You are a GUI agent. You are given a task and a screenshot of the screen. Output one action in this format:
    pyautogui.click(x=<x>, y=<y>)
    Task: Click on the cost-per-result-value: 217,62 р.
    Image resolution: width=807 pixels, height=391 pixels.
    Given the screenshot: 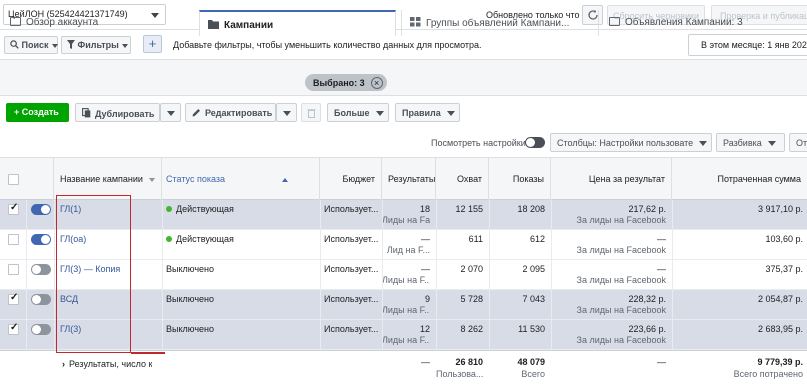 What is the action you would take?
    pyautogui.click(x=647, y=209)
    